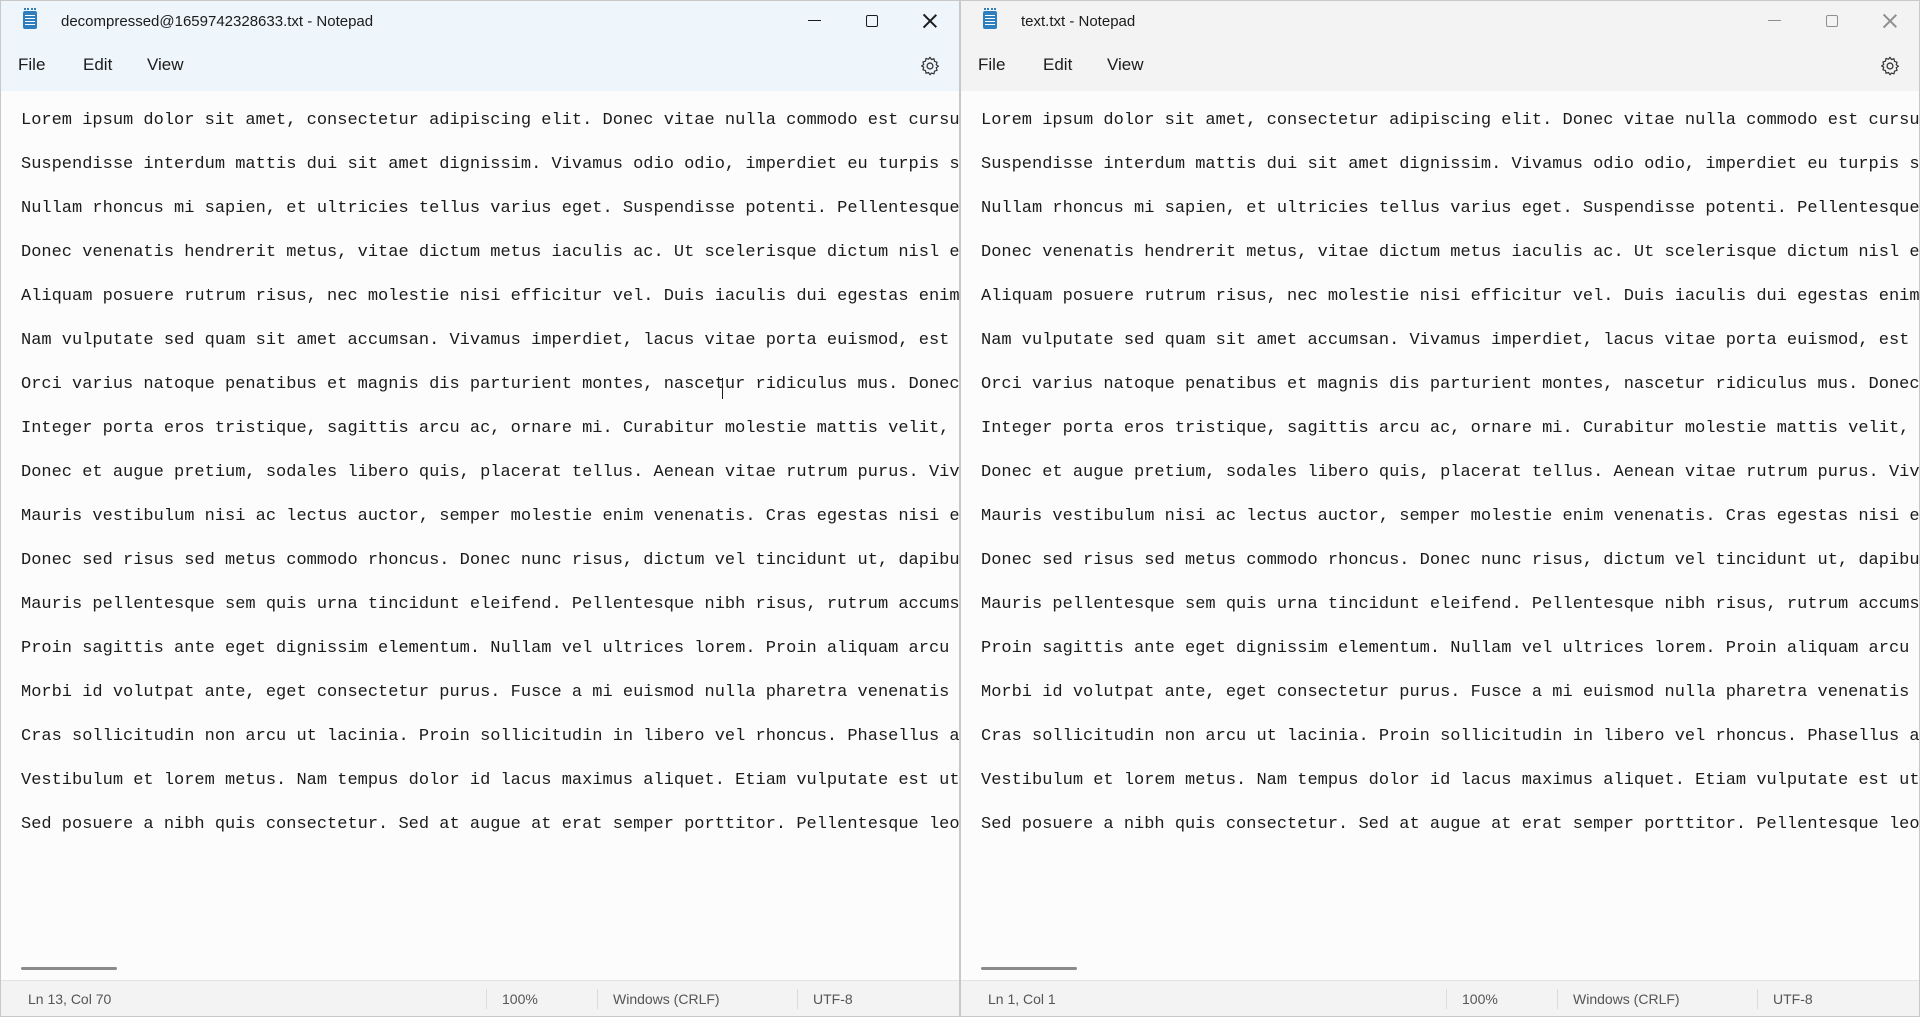 The width and height of the screenshot is (1920, 1017). Describe the element at coordinates (1078, 21) in the screenshot. I see `window-title: text.txt - Notepad` at that location.